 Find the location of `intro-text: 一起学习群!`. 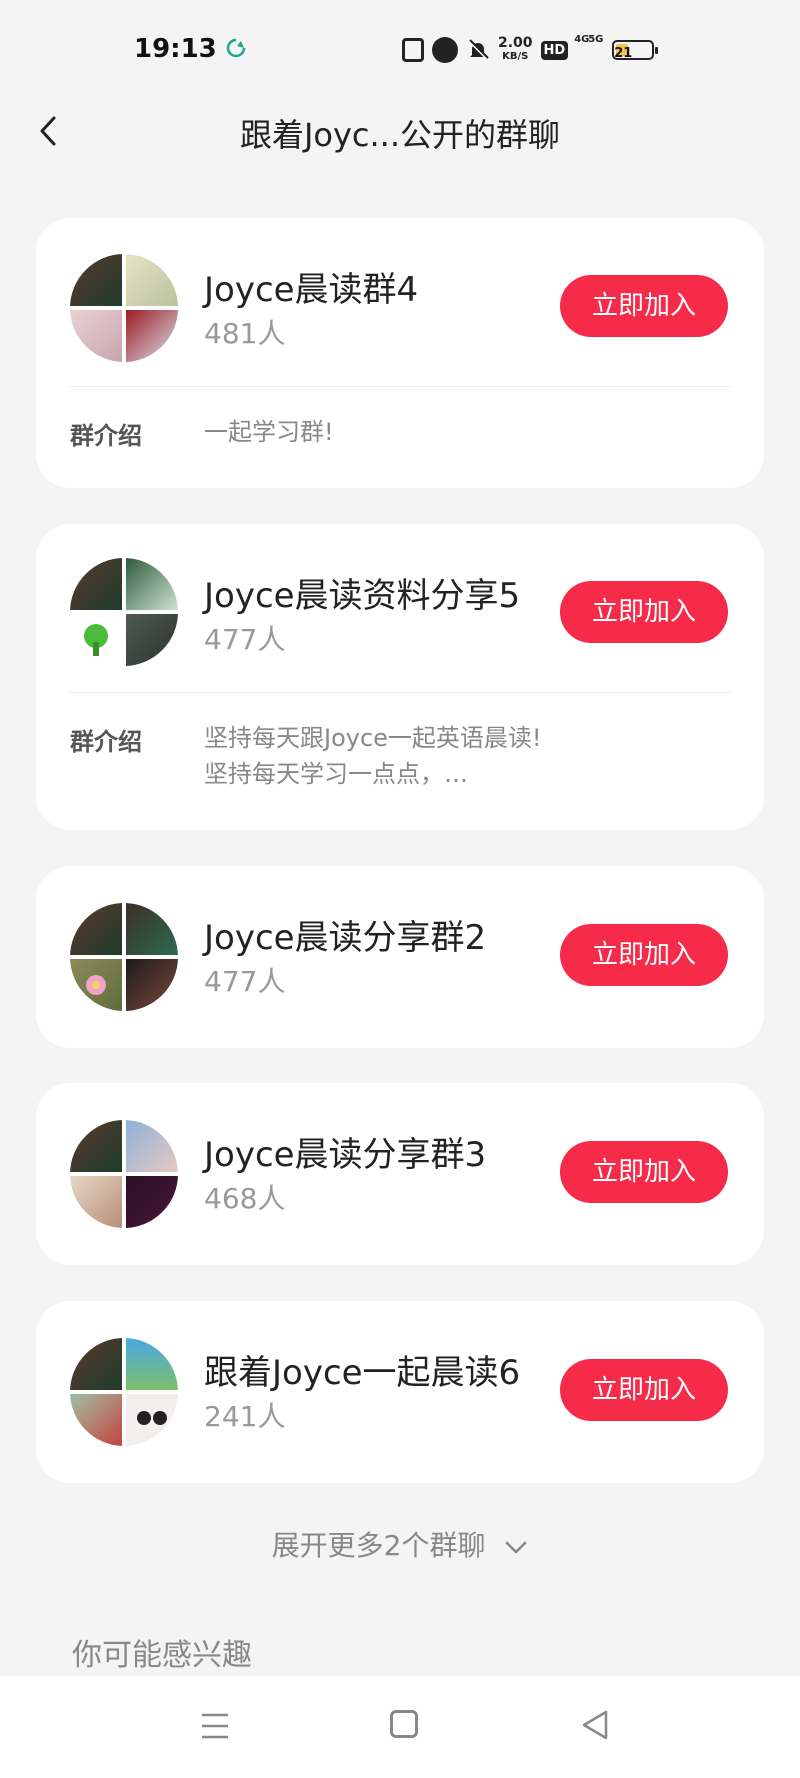

intro-text: 一起学习群! is located at coordinates (269, 432).